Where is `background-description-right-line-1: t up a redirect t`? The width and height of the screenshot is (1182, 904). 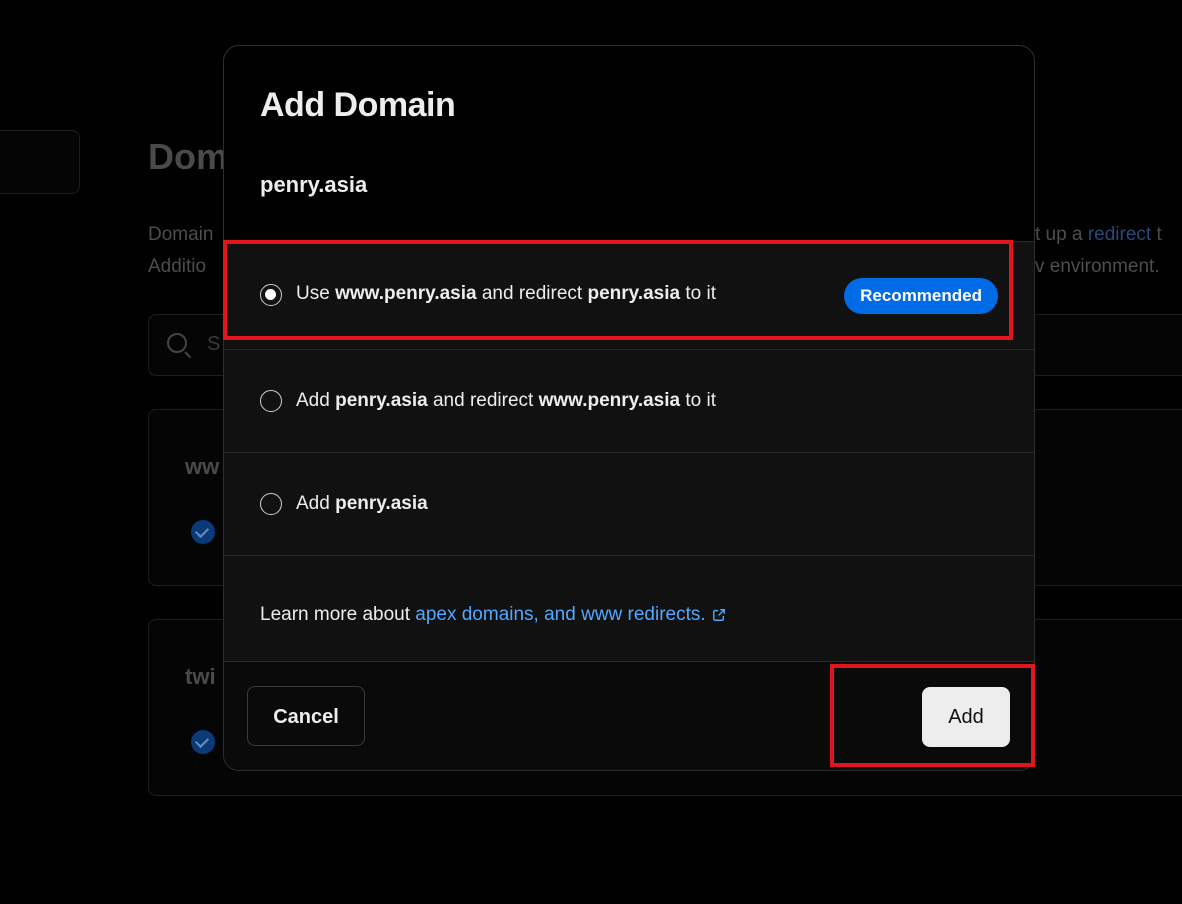 background-description-right-line-1: t up a redirect t is located at coordinates (1098, 235).